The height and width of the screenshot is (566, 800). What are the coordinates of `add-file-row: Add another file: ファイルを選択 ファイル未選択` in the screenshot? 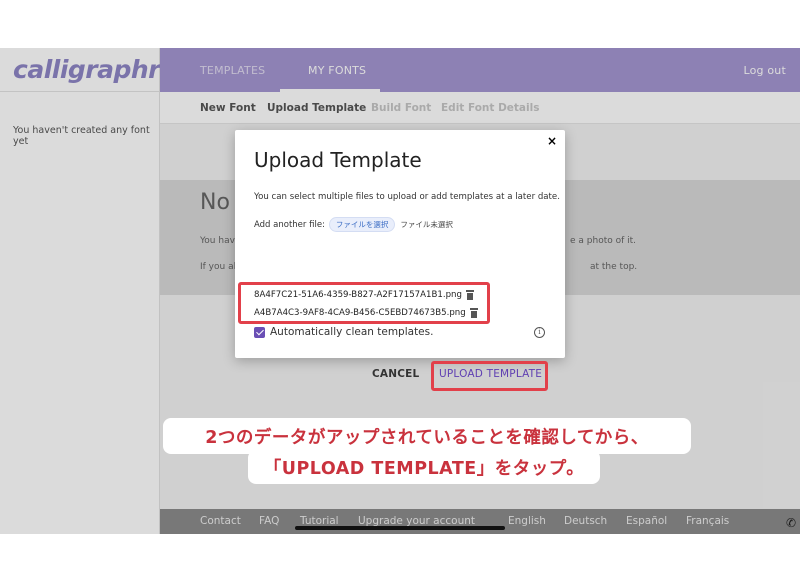 It's located at (353, 224).